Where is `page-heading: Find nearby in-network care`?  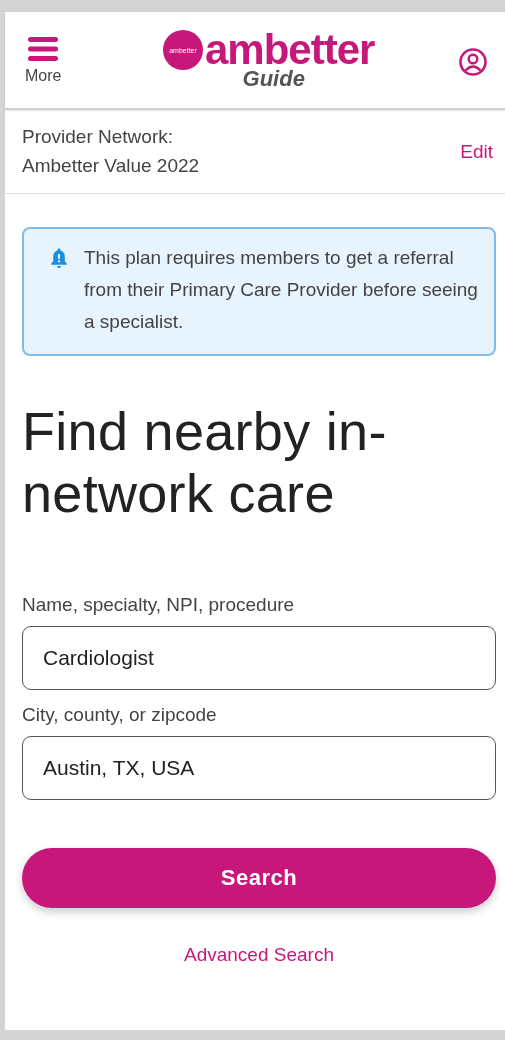
page-heading: Find nearby in-network care is located at coordinates (205, 462).